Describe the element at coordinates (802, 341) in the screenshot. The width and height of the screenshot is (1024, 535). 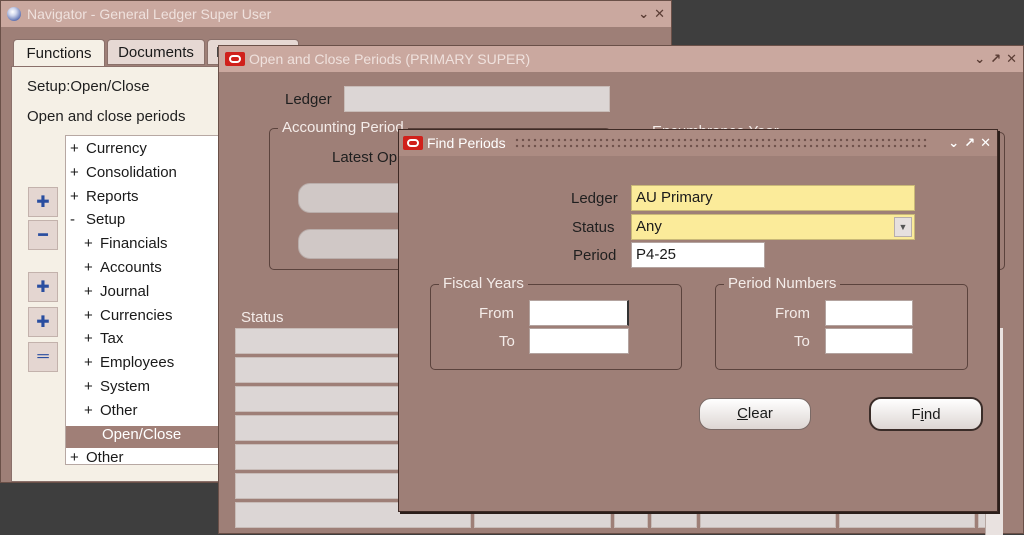
I see `pn-to-label: To` at that location.